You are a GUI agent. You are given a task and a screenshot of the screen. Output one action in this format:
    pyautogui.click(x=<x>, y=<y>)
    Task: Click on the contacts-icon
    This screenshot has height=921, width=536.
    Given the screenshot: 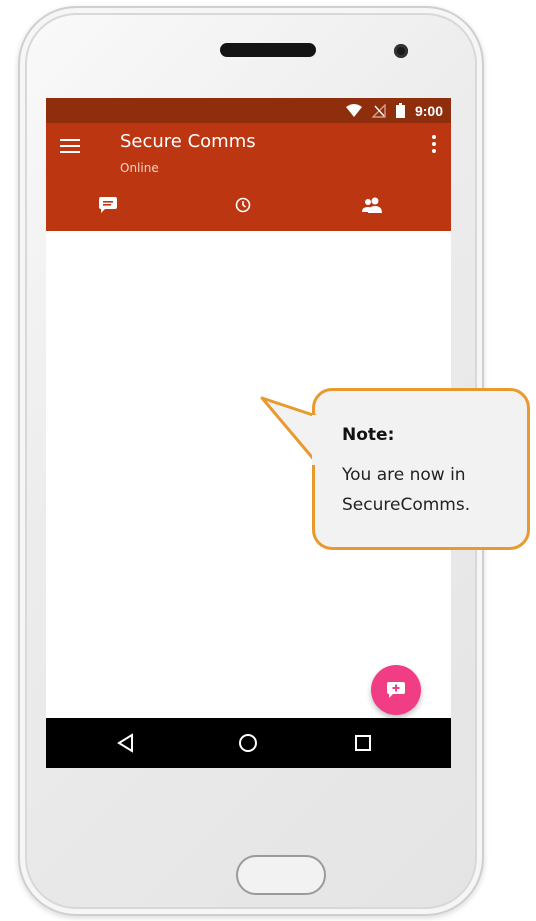 What is the action you would take?
    pyautogui.click(x=372, y=205)
    